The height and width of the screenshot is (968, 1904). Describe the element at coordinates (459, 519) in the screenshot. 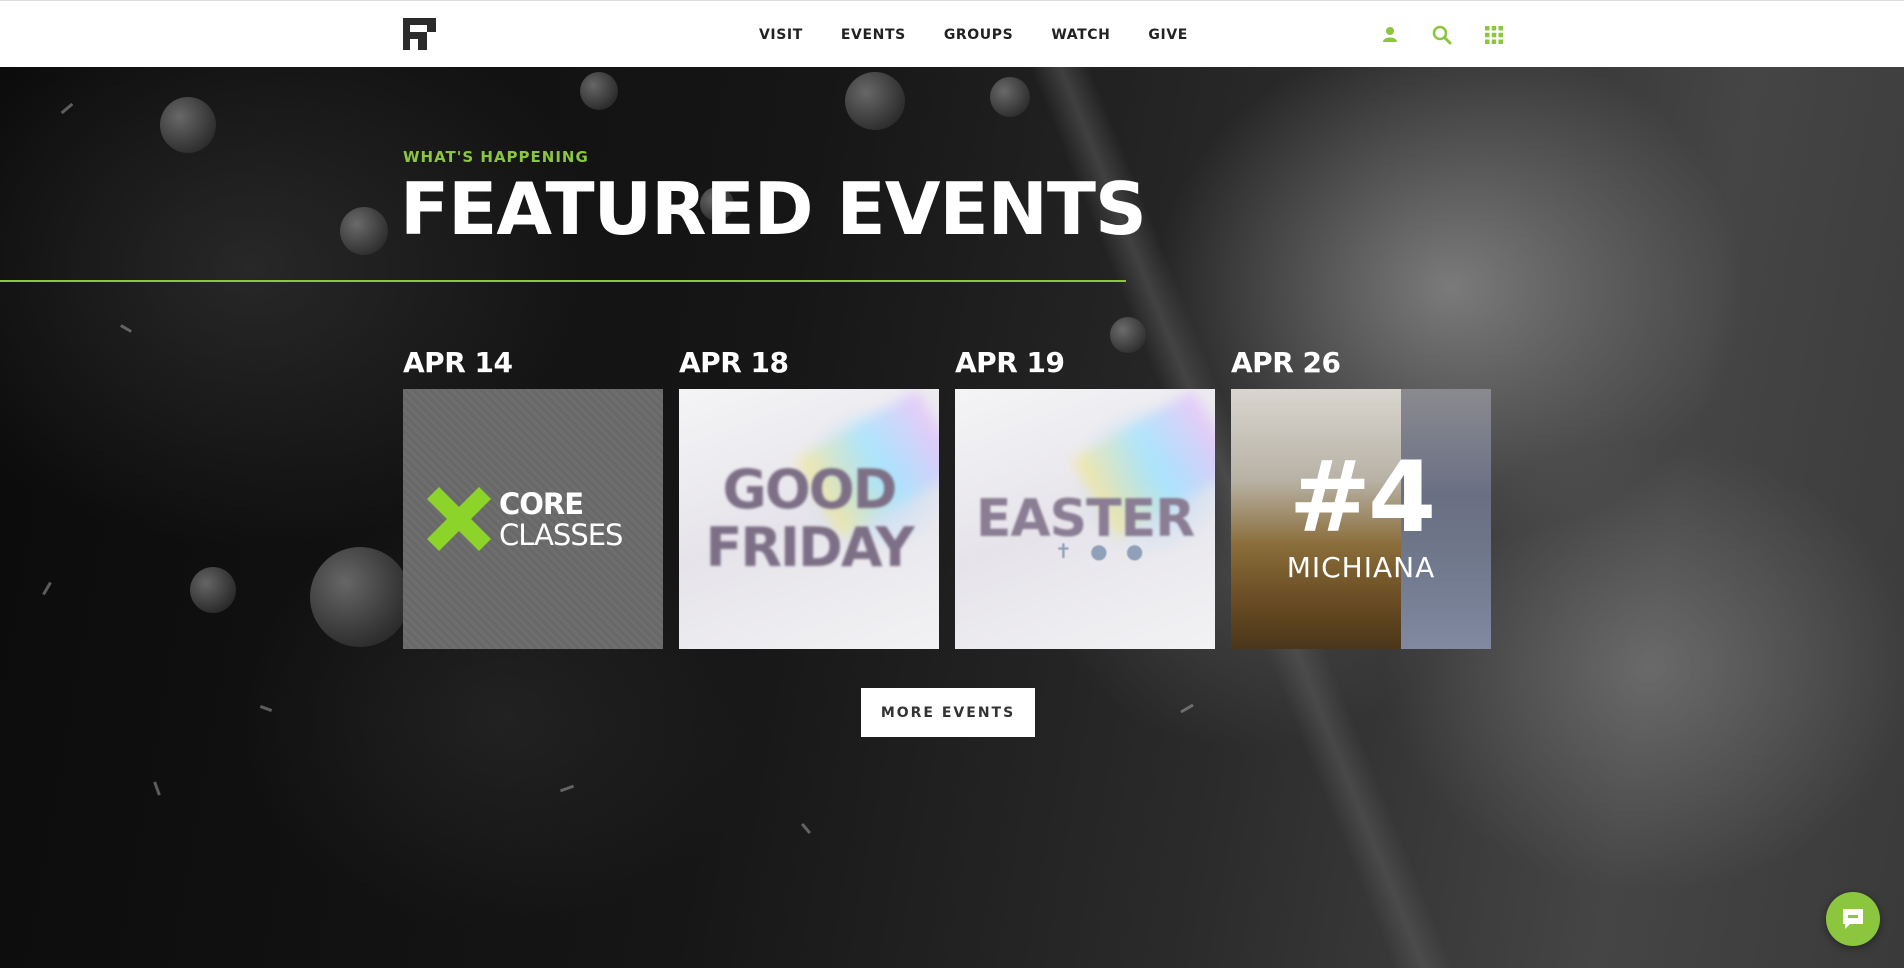

I see `core-x-icon` at that location.